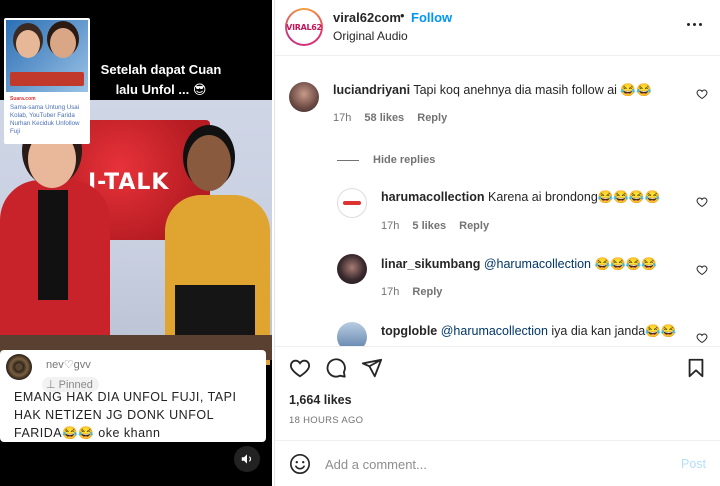 The width and height of the screenshot is (720, 486). I want to click on send-icon, so click(372, 368).